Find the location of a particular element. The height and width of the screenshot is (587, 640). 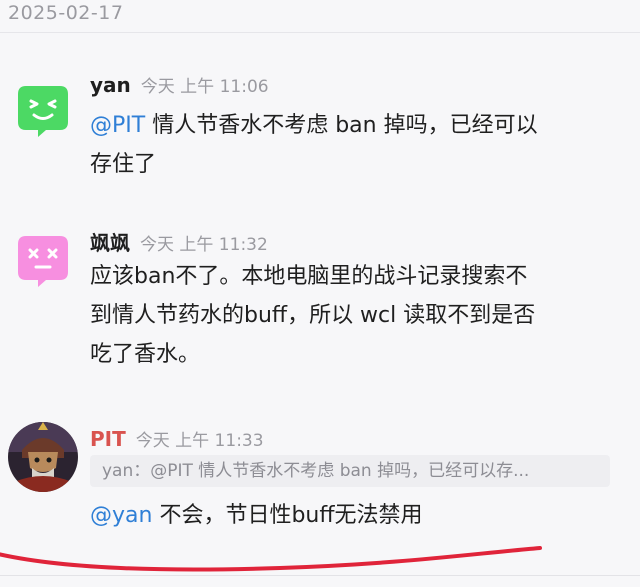

message-line: 到情人节药水的buff，所以 wcl 读取不到是否 is located at coordinates (360, 315).